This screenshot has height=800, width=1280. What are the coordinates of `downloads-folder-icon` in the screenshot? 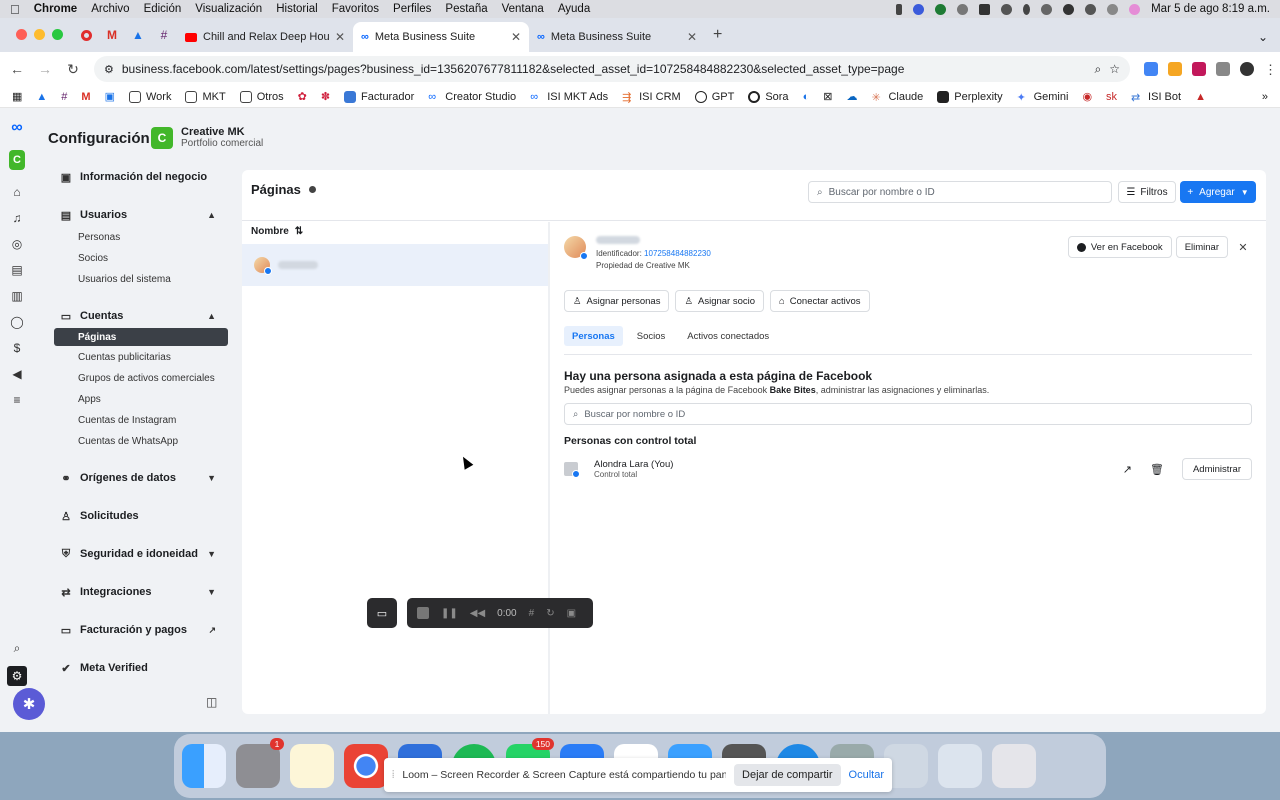 It's located at (960, 766).